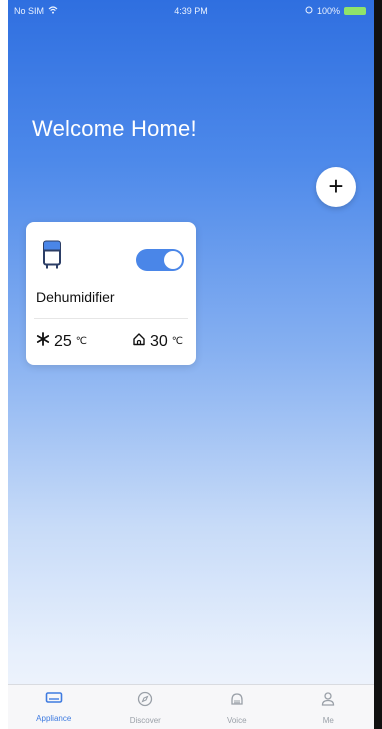  Describe the element at coordinates (309, 11) in the screenshot. I see `alarm-icon` at that location.